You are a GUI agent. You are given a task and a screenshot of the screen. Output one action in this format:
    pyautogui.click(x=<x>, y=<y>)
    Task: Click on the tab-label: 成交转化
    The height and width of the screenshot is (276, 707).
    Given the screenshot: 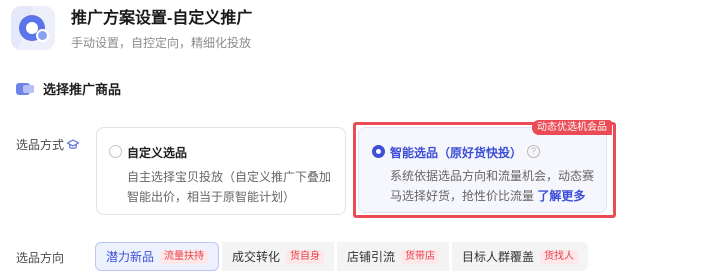 What is the action you would take?
    pyautogui.click(x=256, y=257)
    